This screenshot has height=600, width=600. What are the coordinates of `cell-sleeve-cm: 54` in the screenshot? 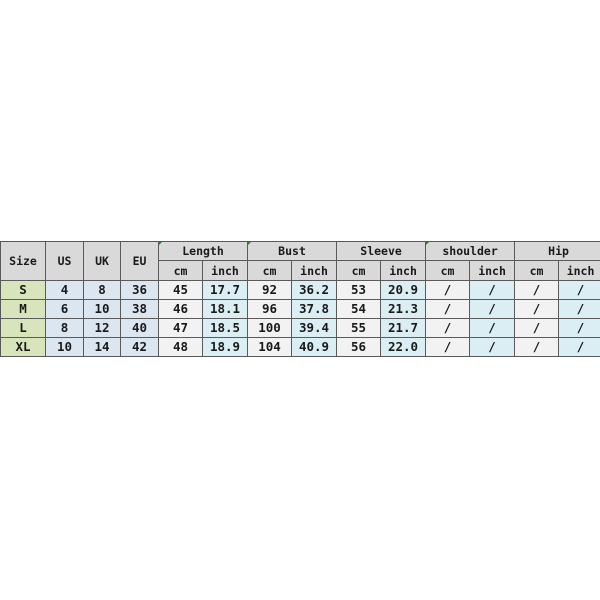 It's located at (359, 309).